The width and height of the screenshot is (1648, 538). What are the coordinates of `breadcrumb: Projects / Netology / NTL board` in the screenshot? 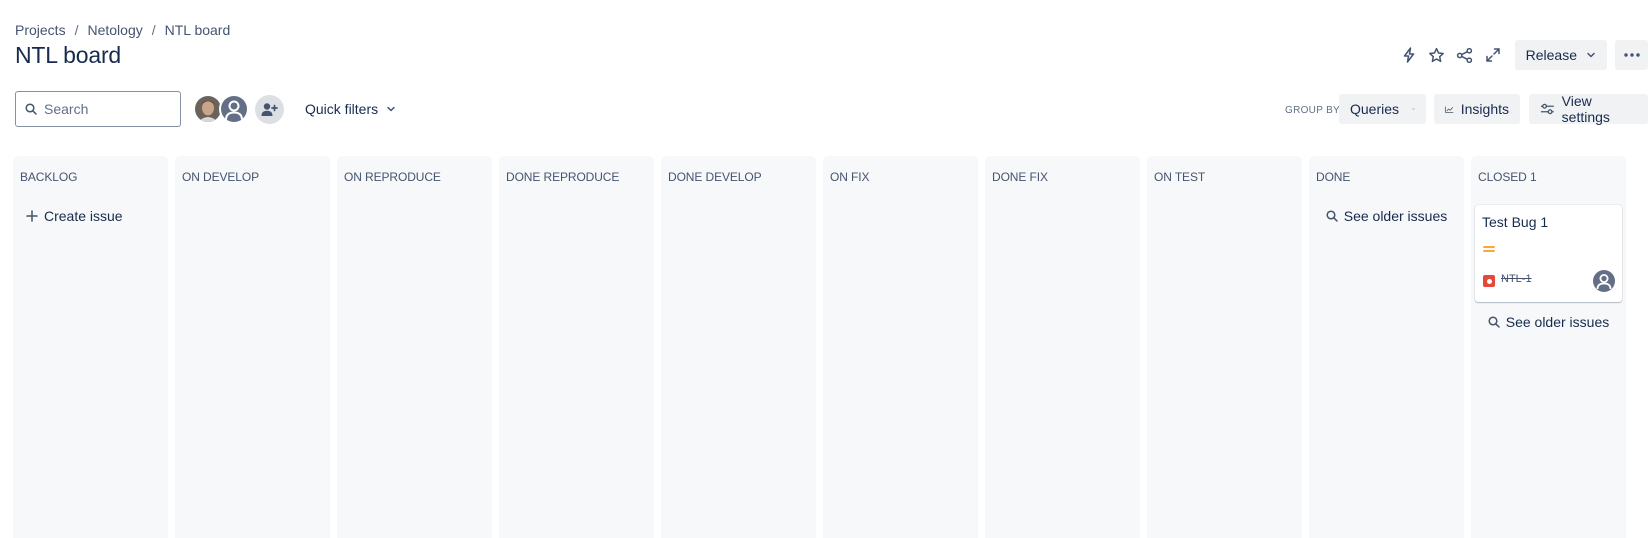 It's located at (122, 30).